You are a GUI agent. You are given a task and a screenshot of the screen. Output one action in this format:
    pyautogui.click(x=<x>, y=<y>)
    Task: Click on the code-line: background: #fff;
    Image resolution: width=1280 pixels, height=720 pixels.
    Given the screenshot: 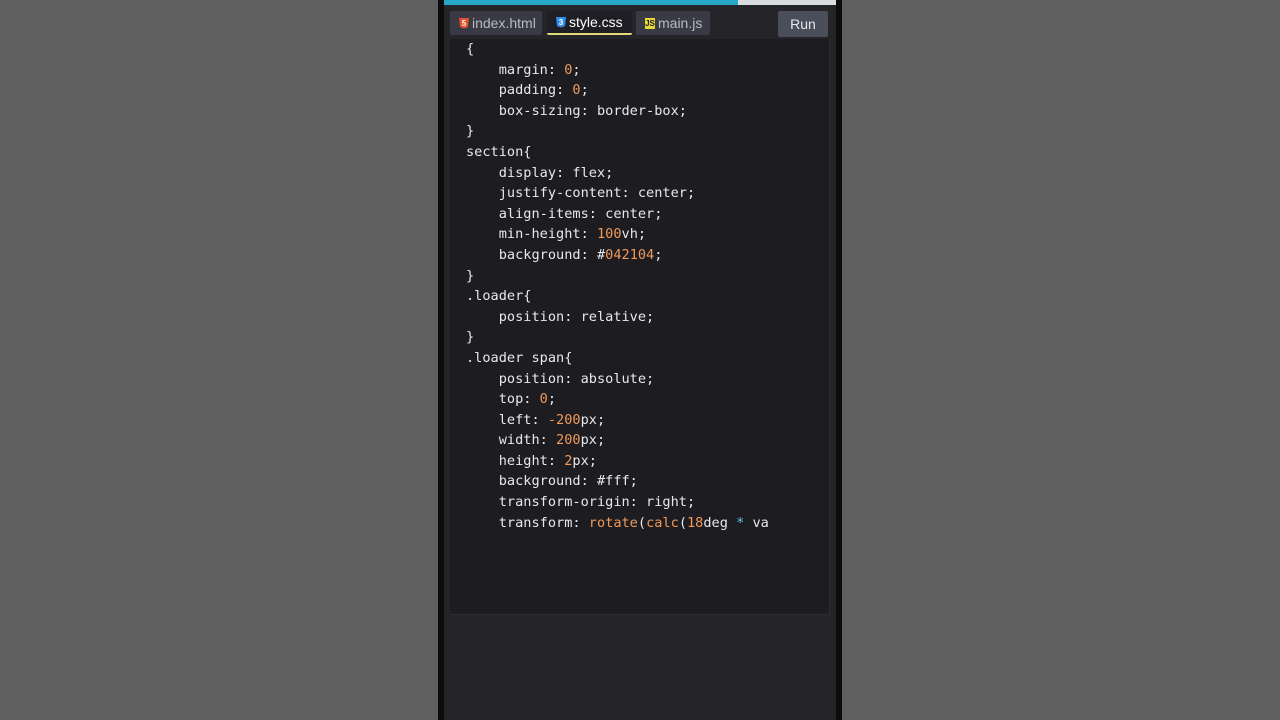 What is the action you would take?
    pyautogui.click(x=617, y=481)
    